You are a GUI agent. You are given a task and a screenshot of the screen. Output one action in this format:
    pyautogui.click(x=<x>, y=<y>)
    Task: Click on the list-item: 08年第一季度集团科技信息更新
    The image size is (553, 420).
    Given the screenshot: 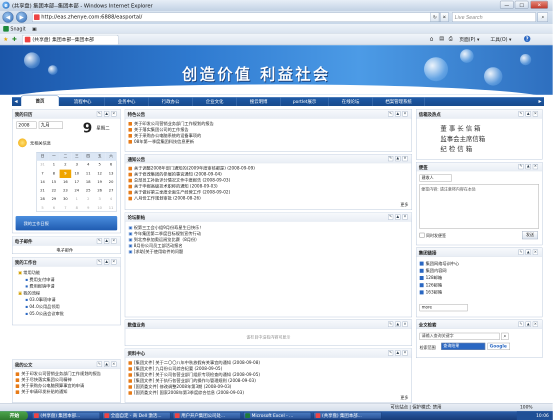 What is the action you would take?
    pyautogui.click(x=212, y=142)
    